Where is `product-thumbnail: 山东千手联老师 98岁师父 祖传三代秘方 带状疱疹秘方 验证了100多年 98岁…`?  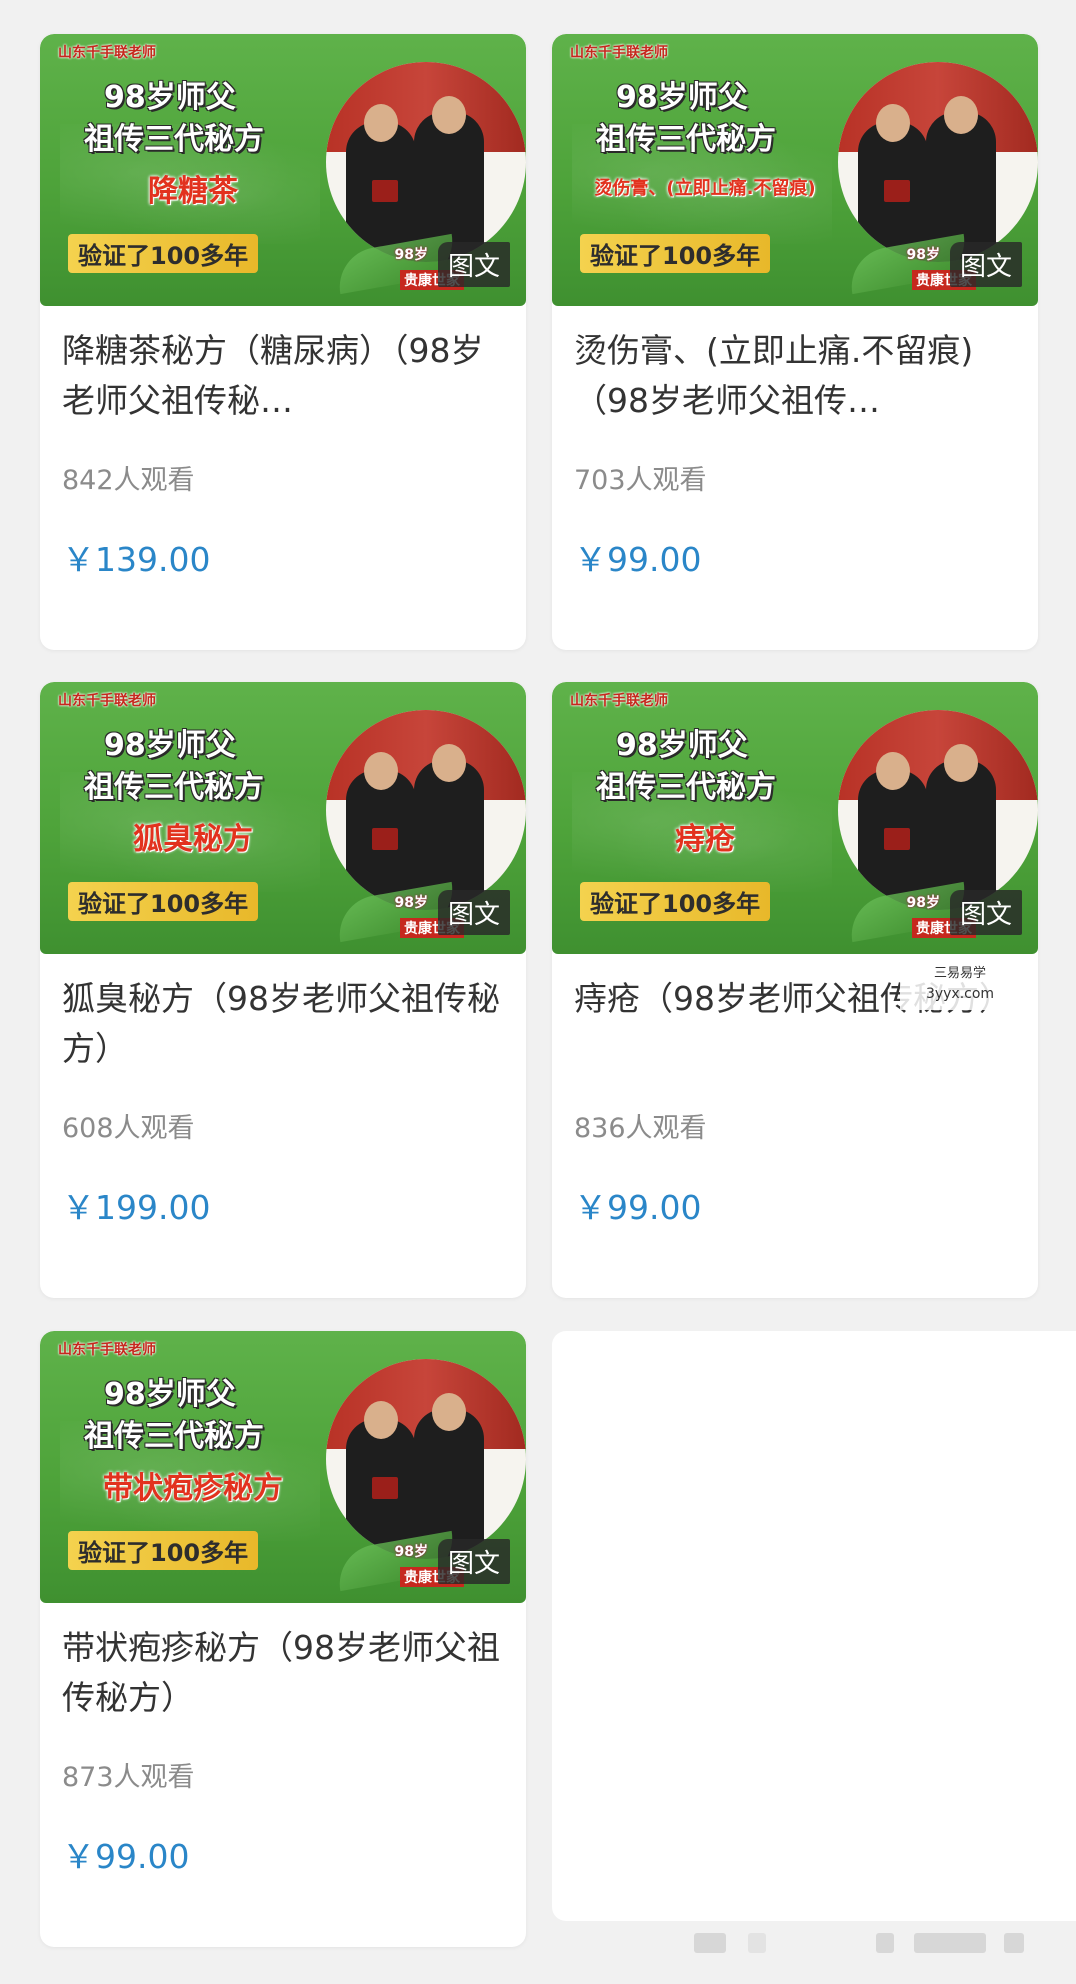
product-thumbnail: 山东千手联老师 98岁师父 祖传三代秘方 带状疱疹秘方 验证了100多年 98岁… is located at coordinates (283, 1467).